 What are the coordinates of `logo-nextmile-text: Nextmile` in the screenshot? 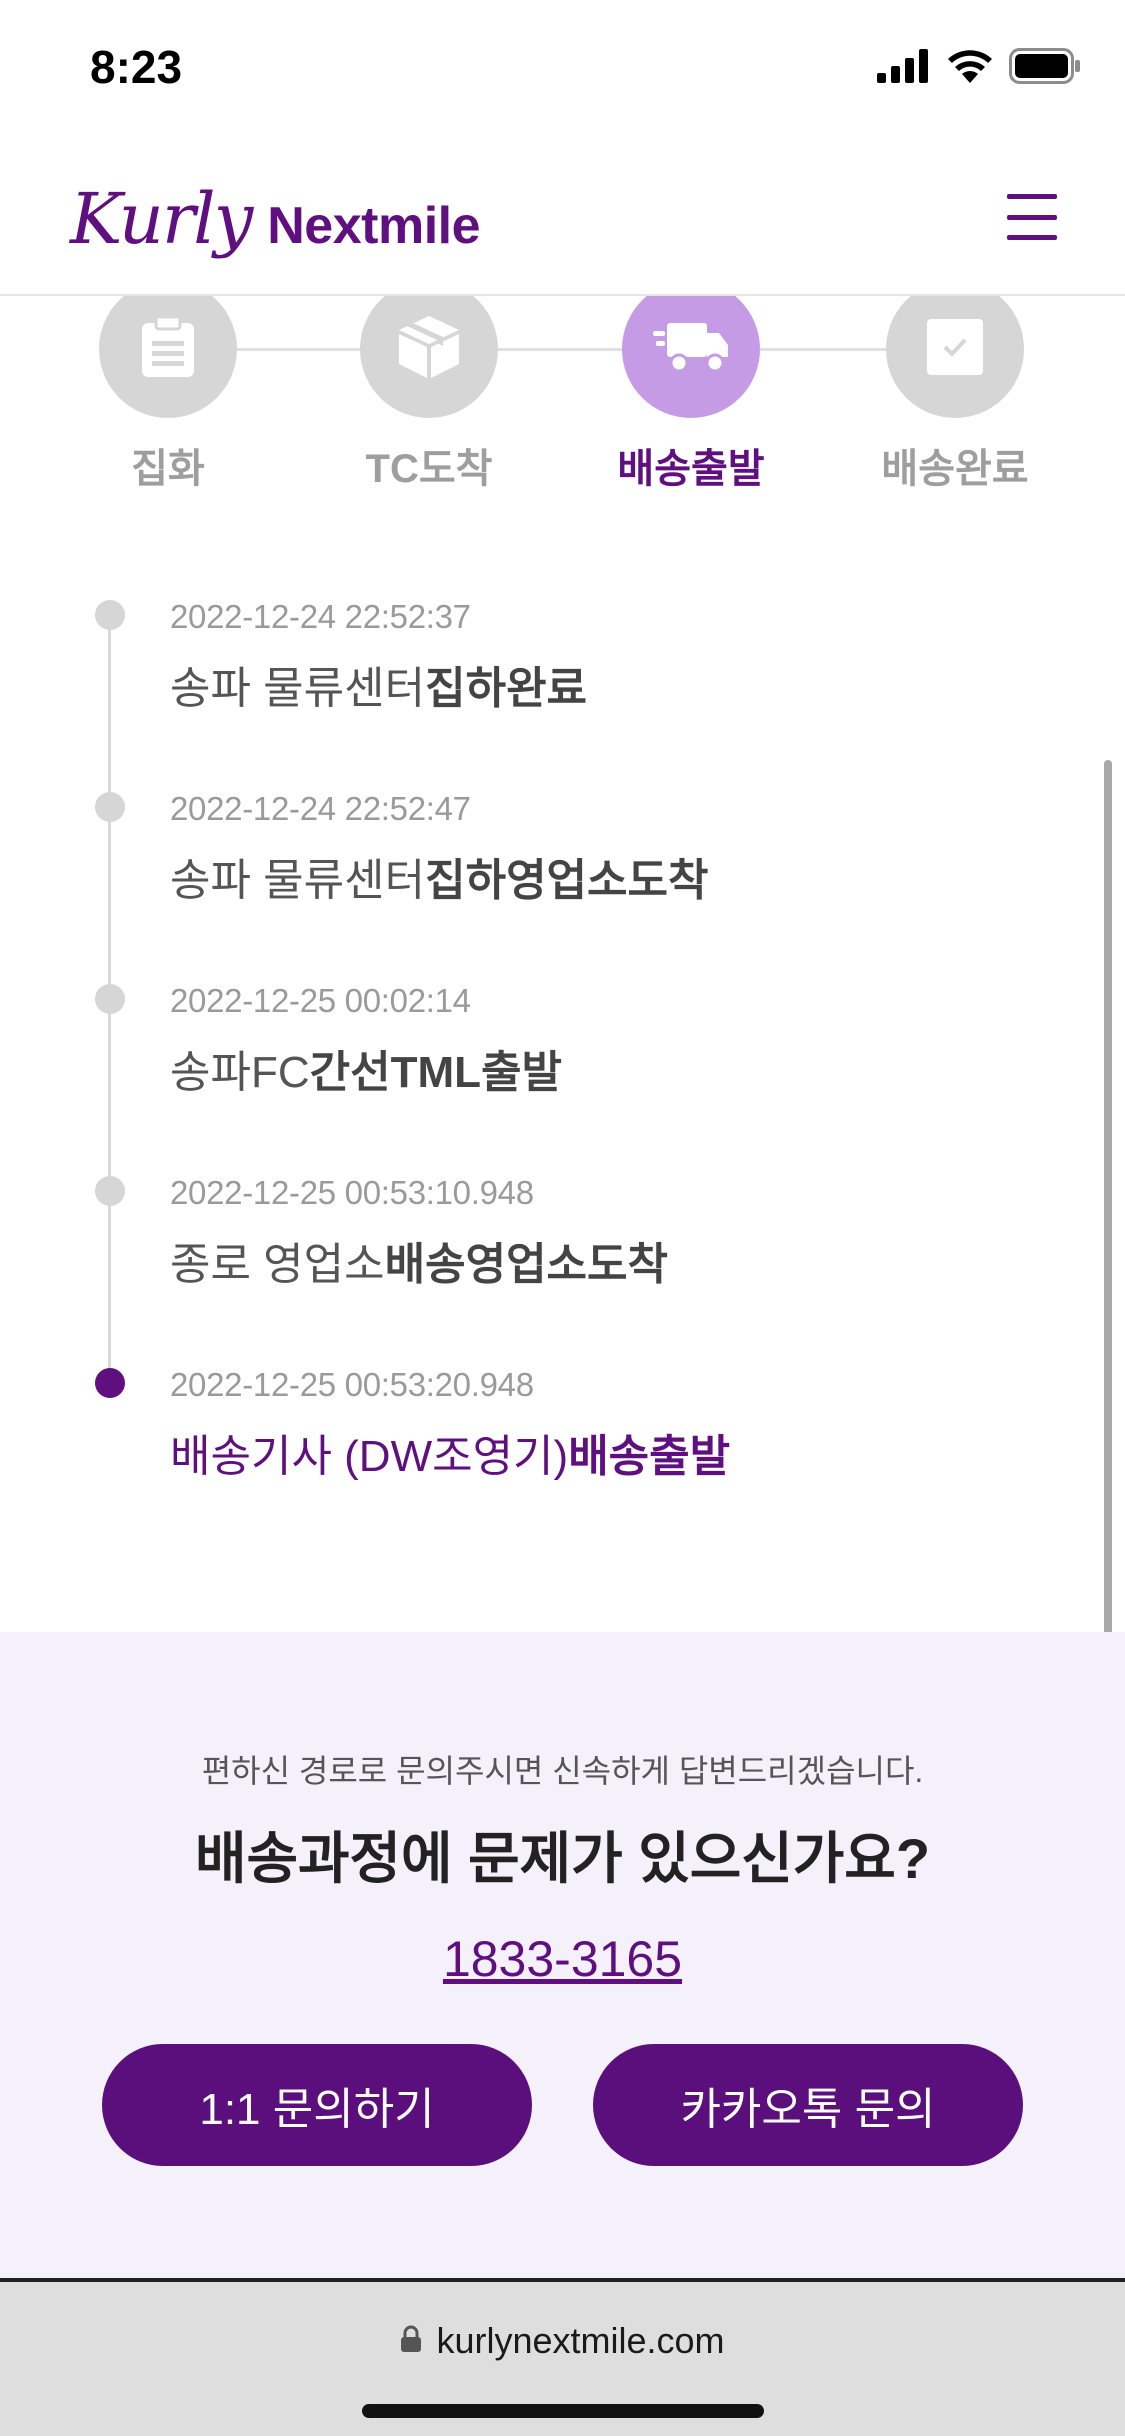 It's located at (374, 226).